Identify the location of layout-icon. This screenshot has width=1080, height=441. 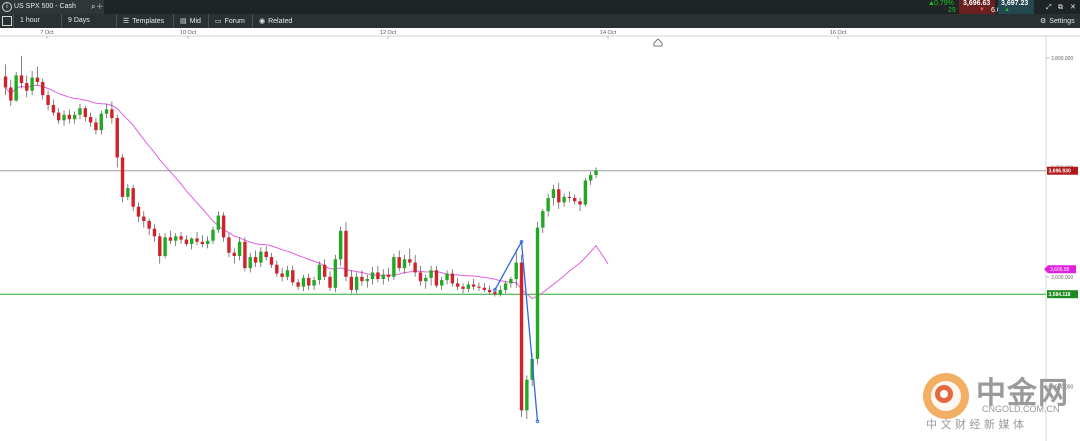
(7, 21).